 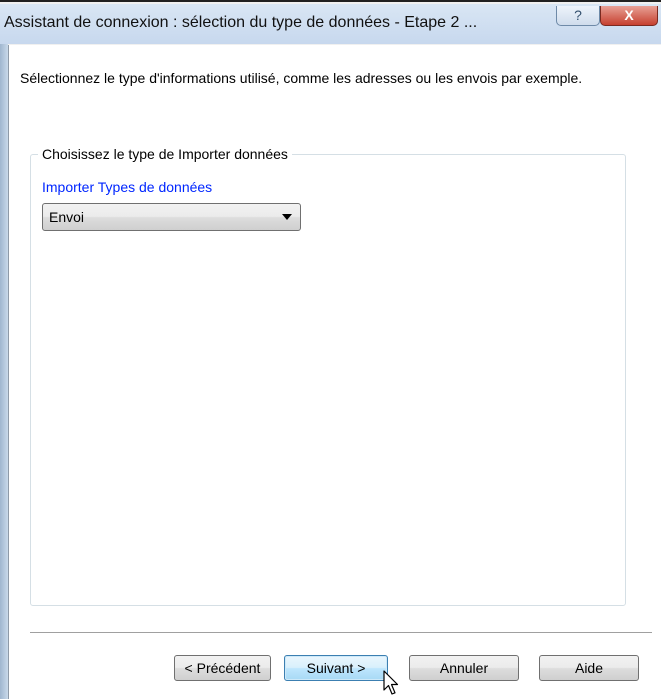 What do you see at coordinates (165, 154) in the screenshot?
I see `groupbox-legend: Choisissez le type de Importer données` at bounding box center [165, 154].